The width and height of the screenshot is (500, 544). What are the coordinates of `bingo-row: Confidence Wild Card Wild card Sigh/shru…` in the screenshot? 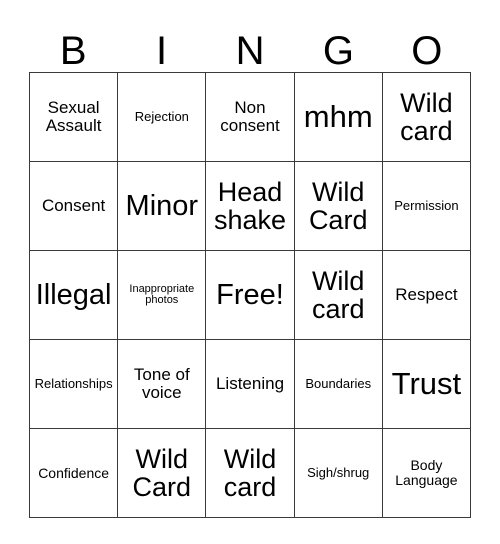 It's located at (251, 473).